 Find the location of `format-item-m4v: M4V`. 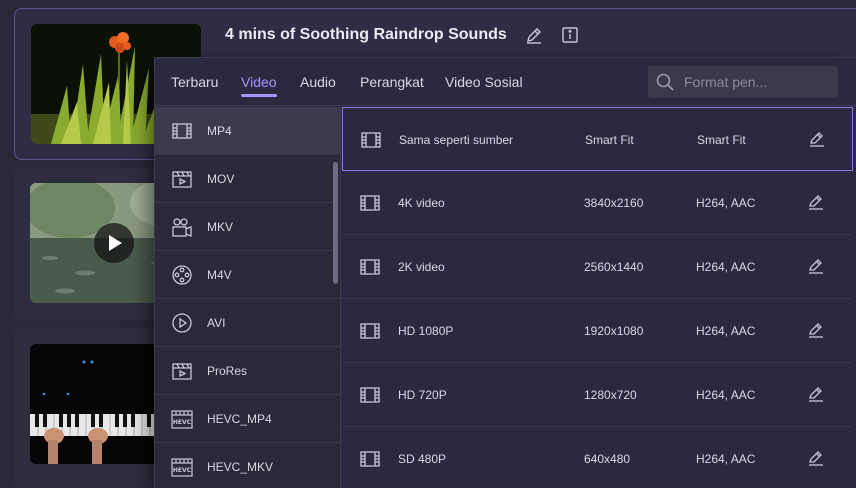

format-item-m4v: M4V is located at coordinates (247, 275).